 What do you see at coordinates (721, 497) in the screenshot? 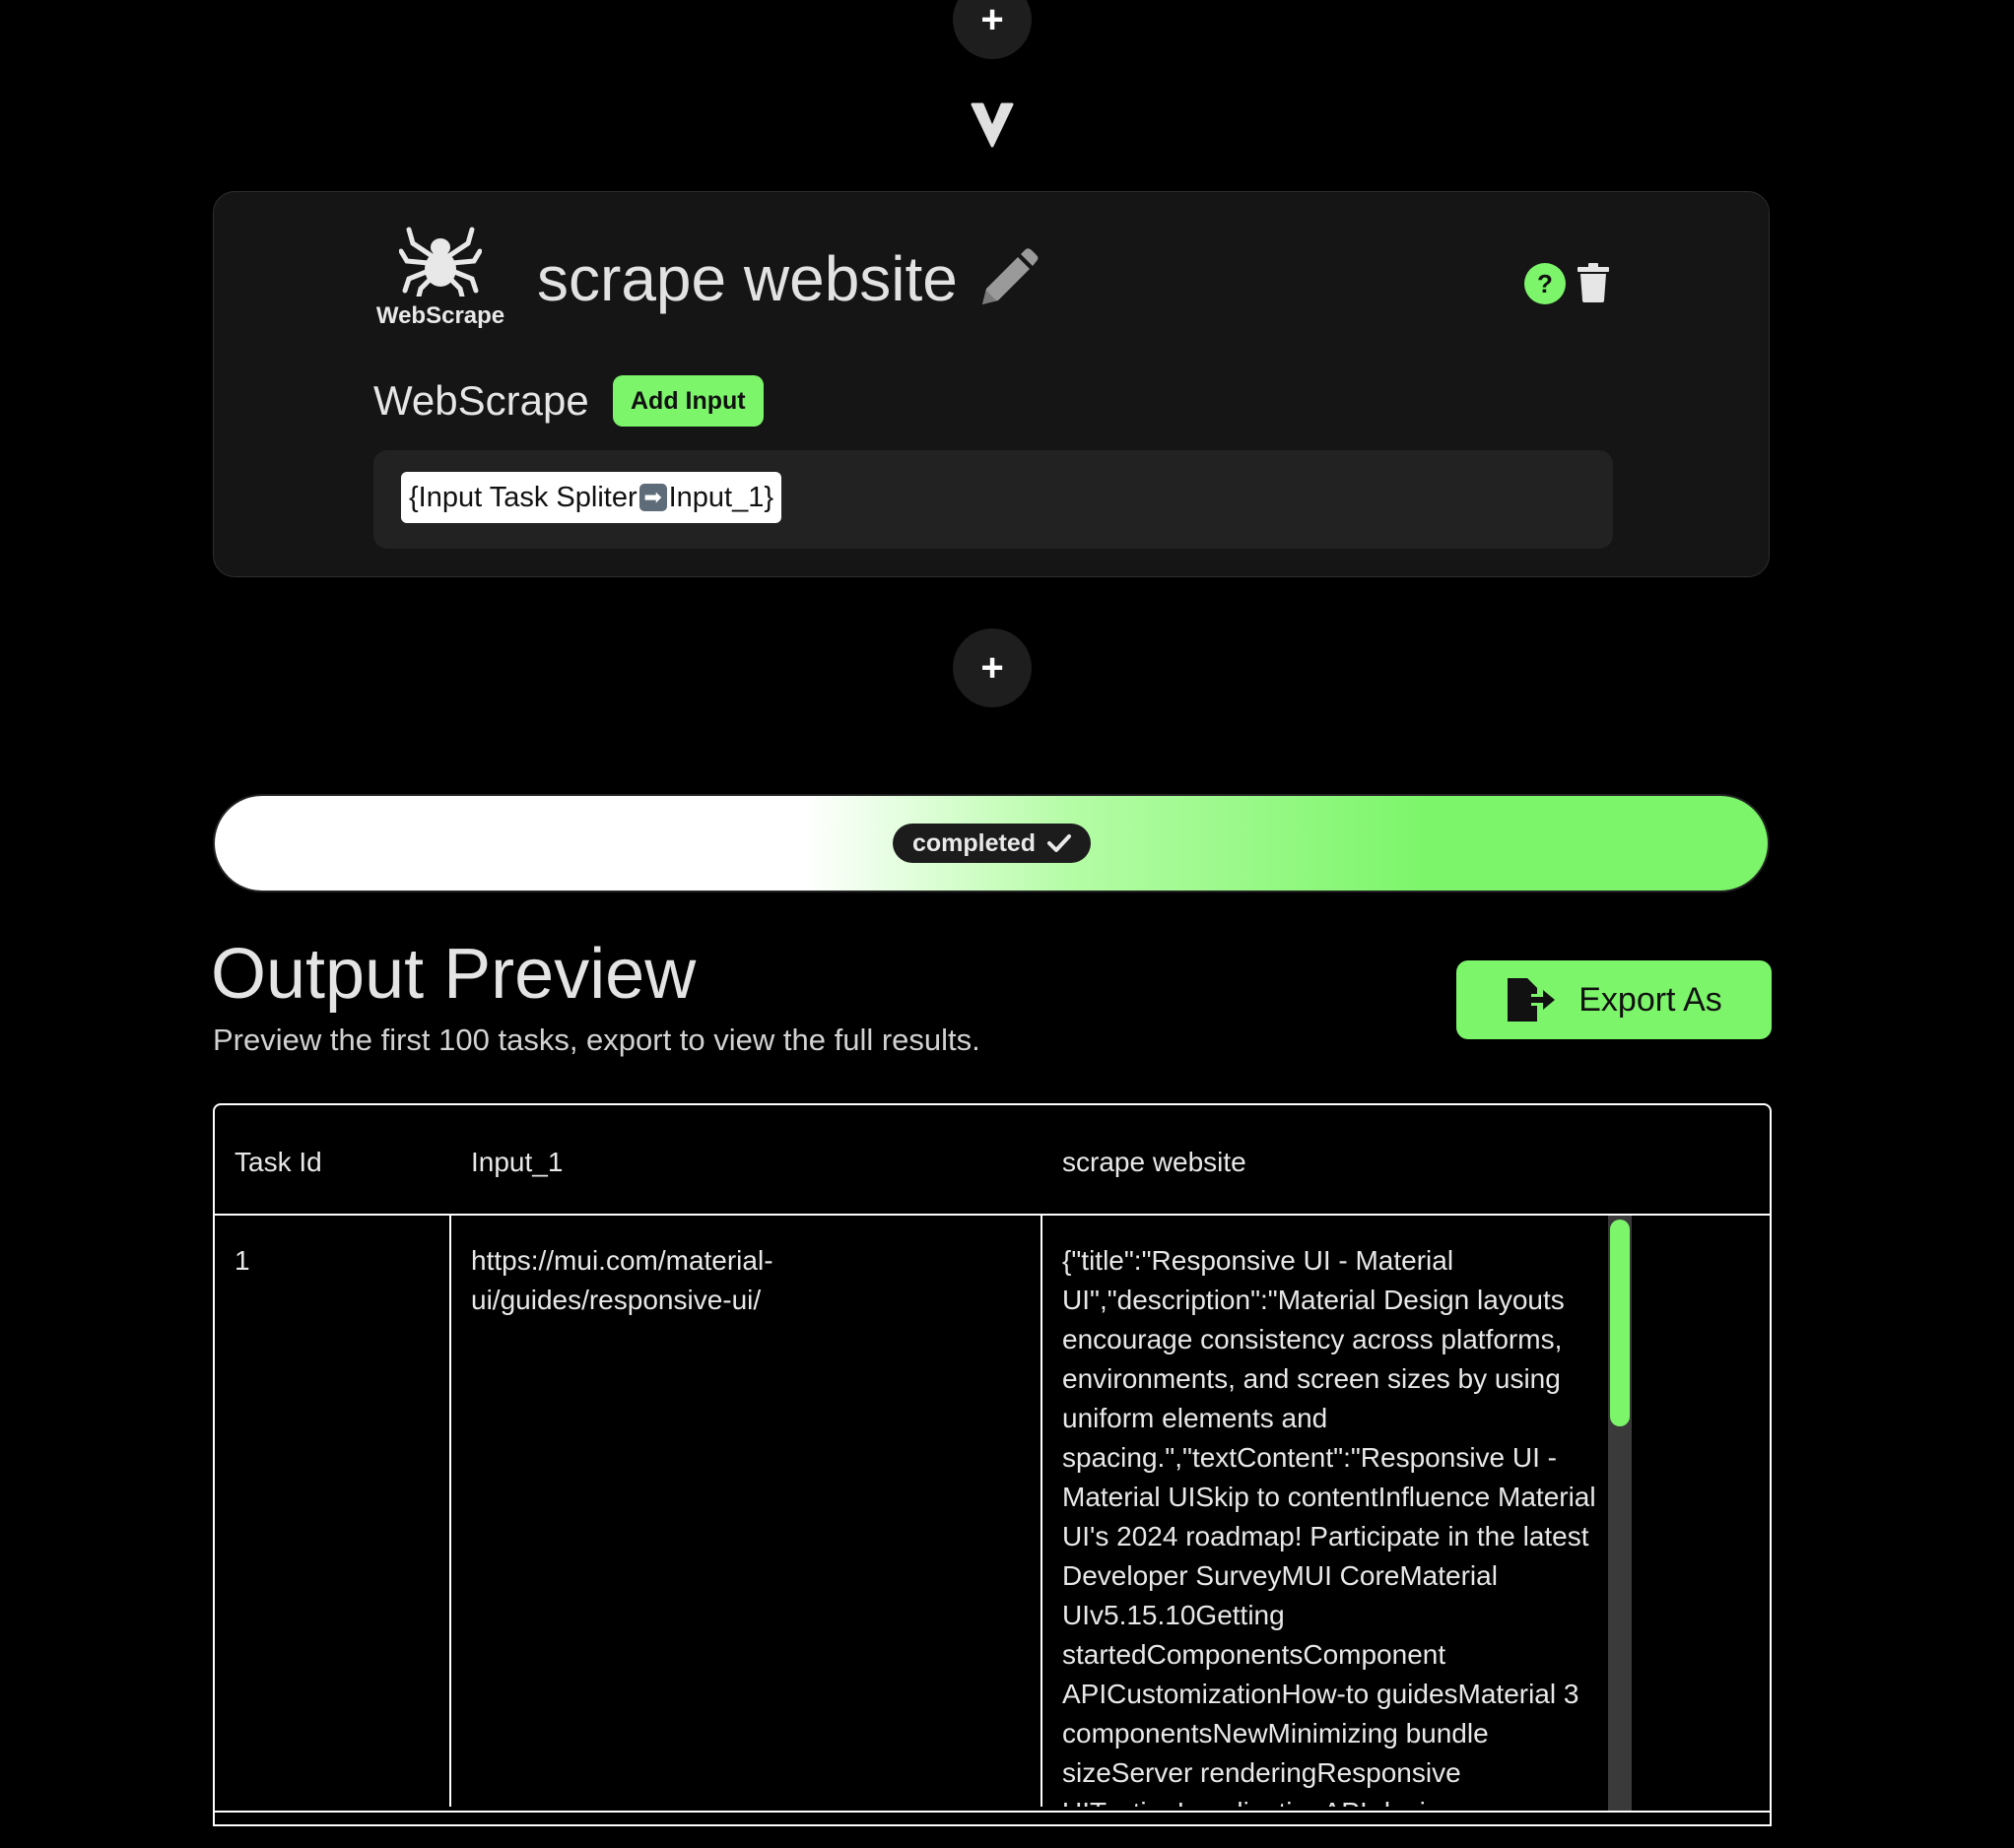
I see `chip-suffix: Input_1}` at bounding box center [721, 497].